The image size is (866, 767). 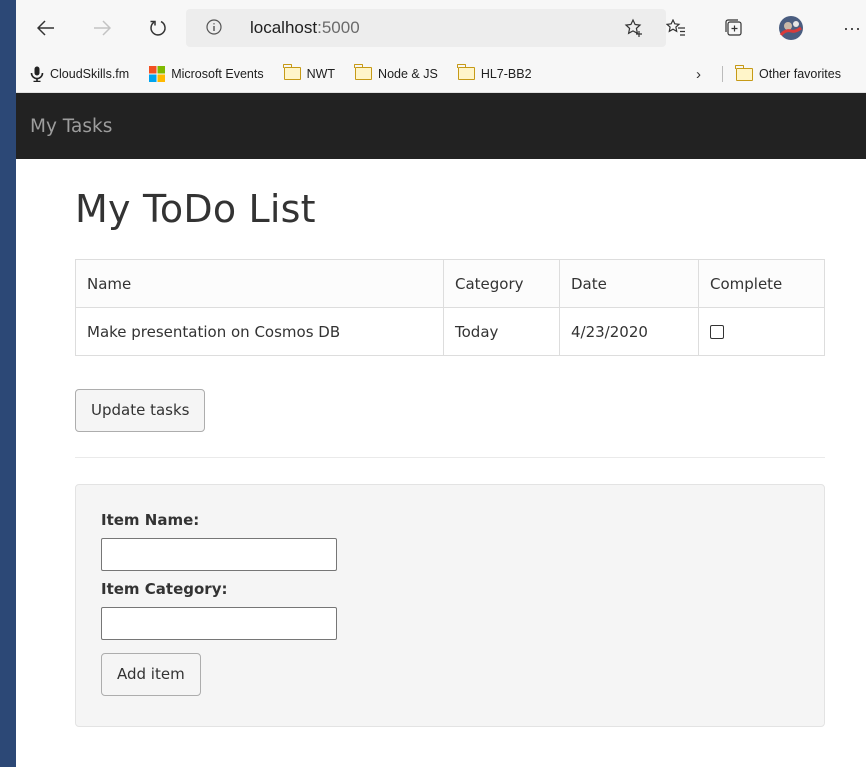 What do you see at coordinates (852, 28) in the screenshot?
I see `settings-menu-icon: ···` at bounding box center [852, 28].